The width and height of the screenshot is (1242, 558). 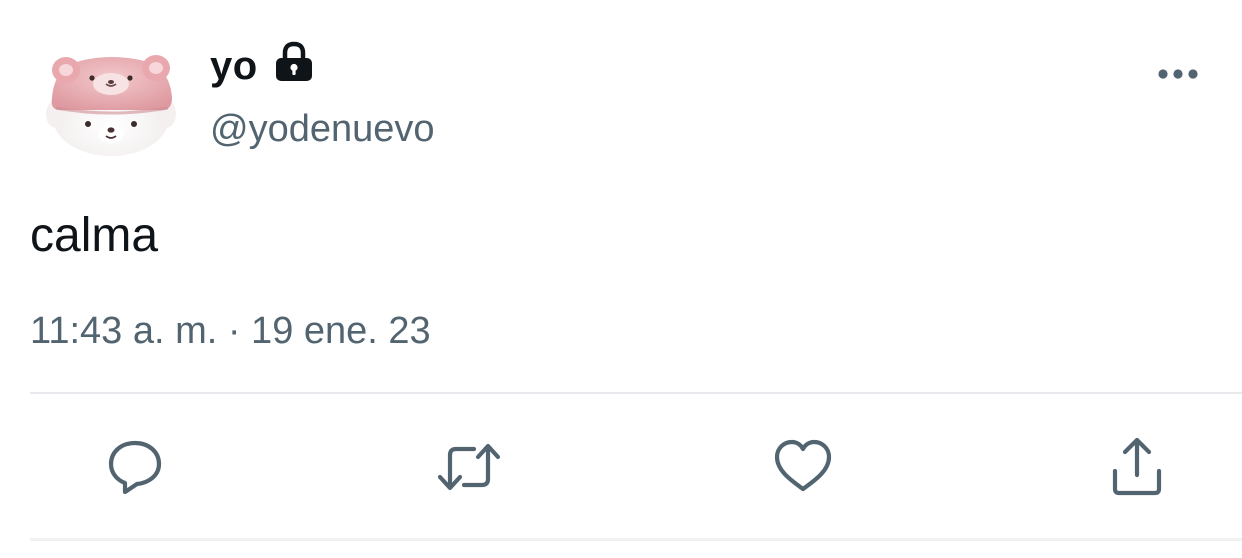 I want to click on avatar, so click(x=111, y=103).